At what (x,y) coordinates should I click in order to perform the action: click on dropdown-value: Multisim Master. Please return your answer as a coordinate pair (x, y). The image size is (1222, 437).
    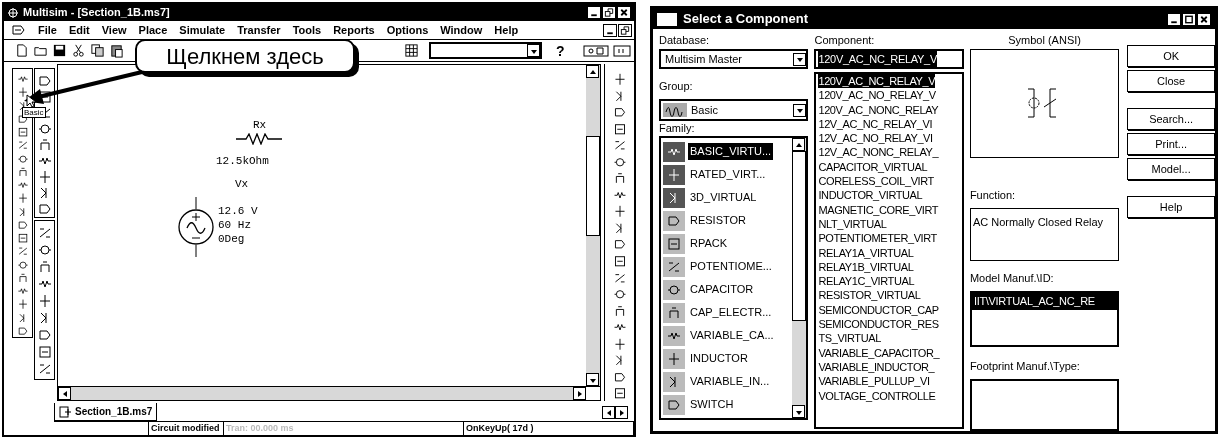
    Looking at the image, I should click on (703, 59).